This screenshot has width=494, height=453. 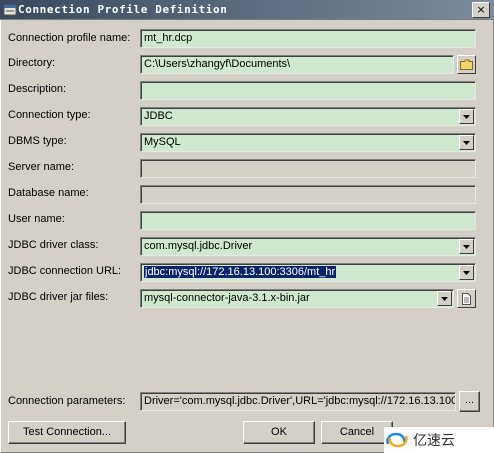 What do you see at coordinates (279, 432) in the screenshot?
I see `ok-button: OK` at bounding box center [279, 432].